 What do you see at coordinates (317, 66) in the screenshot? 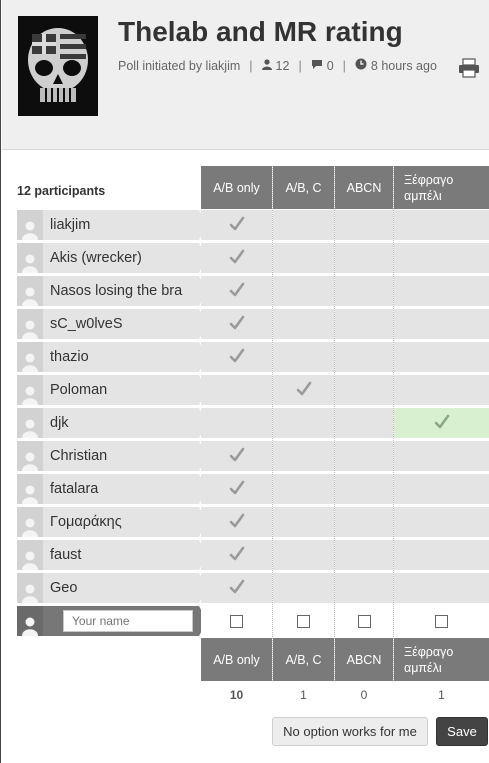
I see `comment-icon` at bounding box center [317, 66].